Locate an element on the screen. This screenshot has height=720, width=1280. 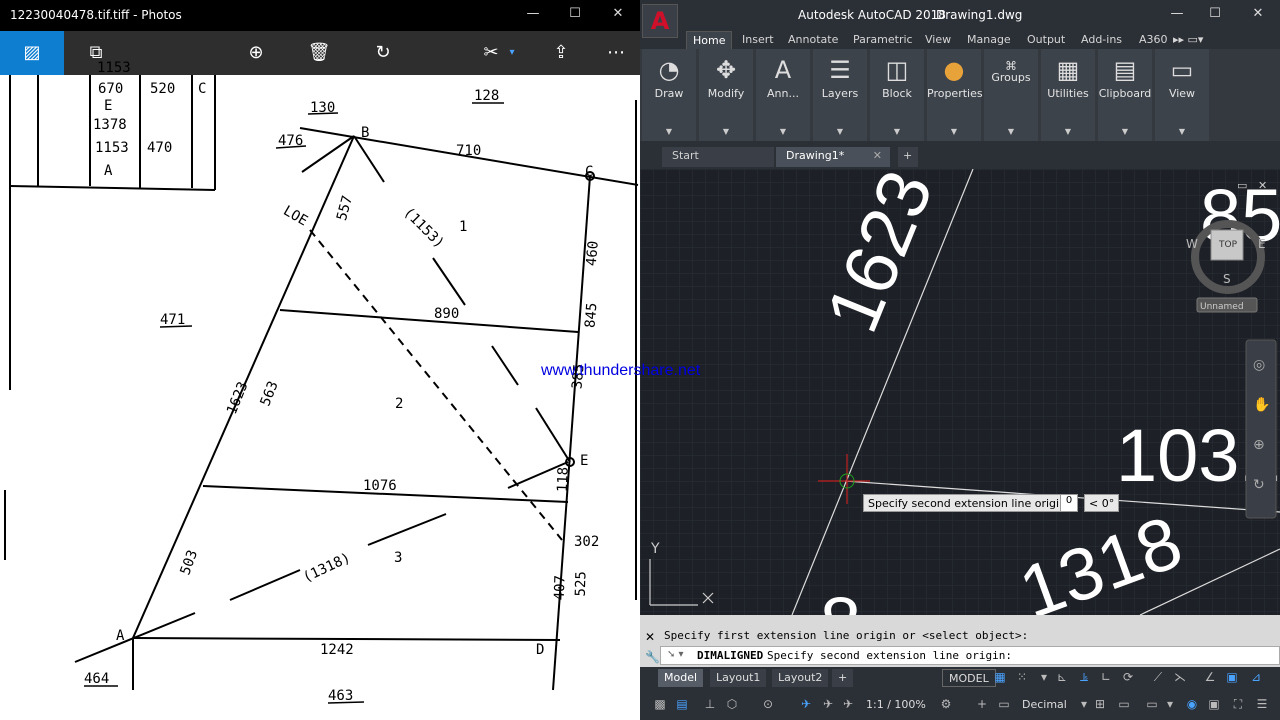
tab-insert: Insert is located at coordinates (758, 39).